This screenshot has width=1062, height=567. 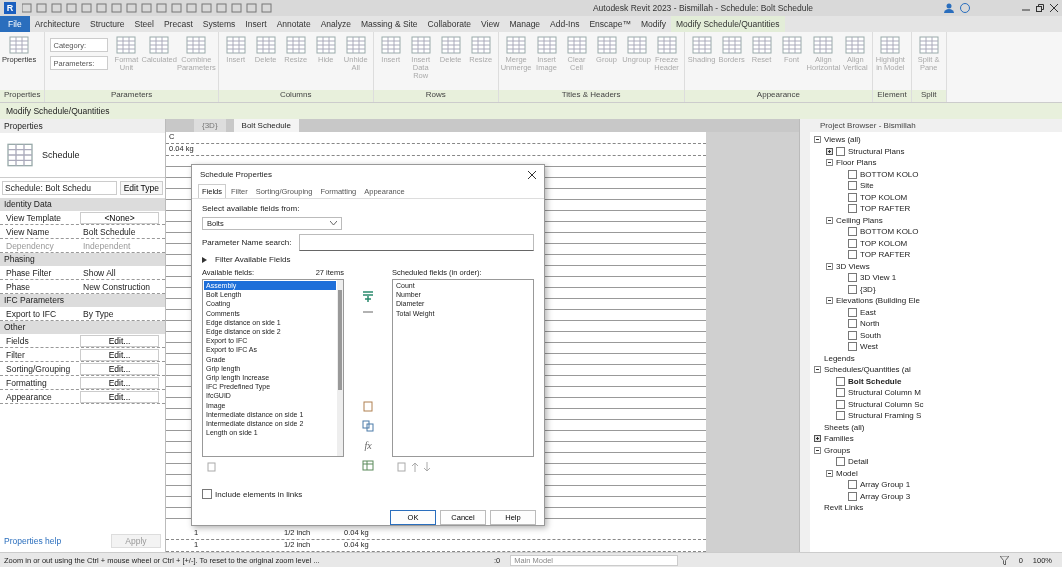 I want to click on help-link: Properties help, so click(x=33, y=541).